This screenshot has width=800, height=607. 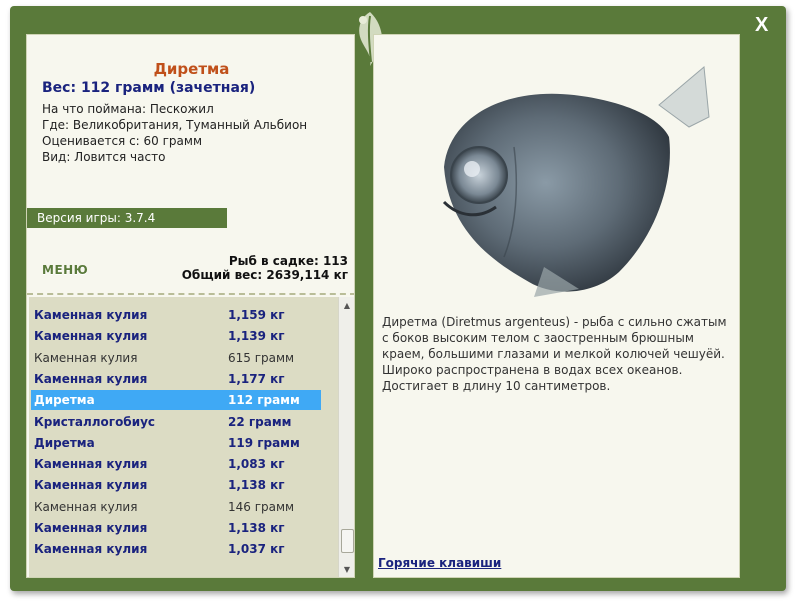 I want to click on list-item: Каменная кулия 1,139 кг, so click(x=176, y=336).